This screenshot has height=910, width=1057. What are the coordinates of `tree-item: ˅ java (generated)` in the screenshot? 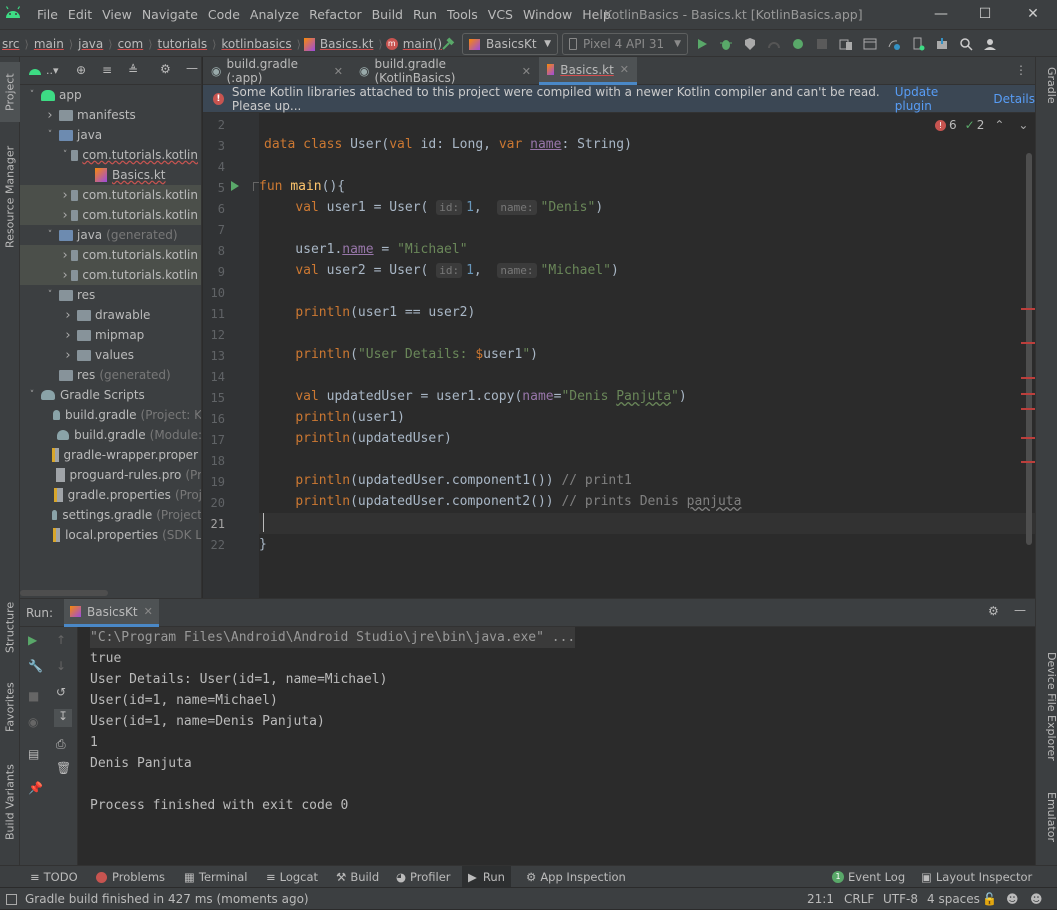 It's located at (110, 235).